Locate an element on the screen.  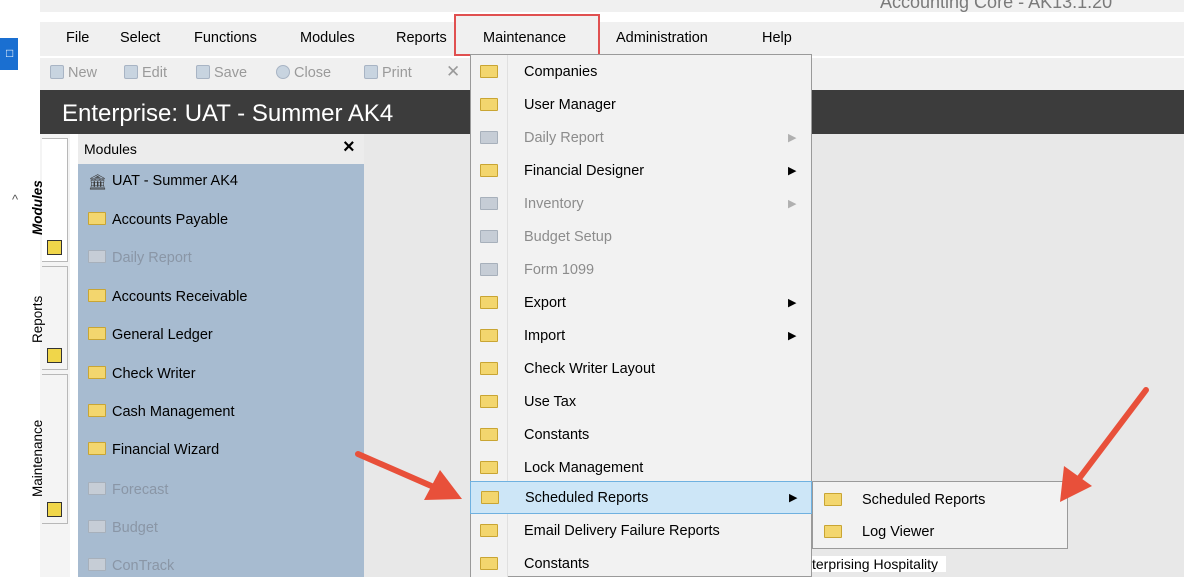
menu-item-companies: Companies is located at coordinates (641, 72).